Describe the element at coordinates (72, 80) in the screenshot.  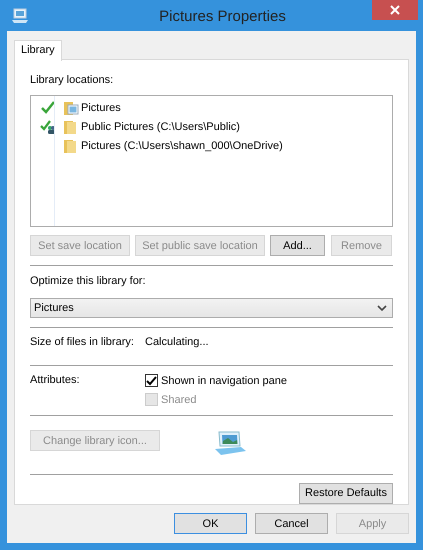
I see `library-locations-label: Library locations:` at that location.